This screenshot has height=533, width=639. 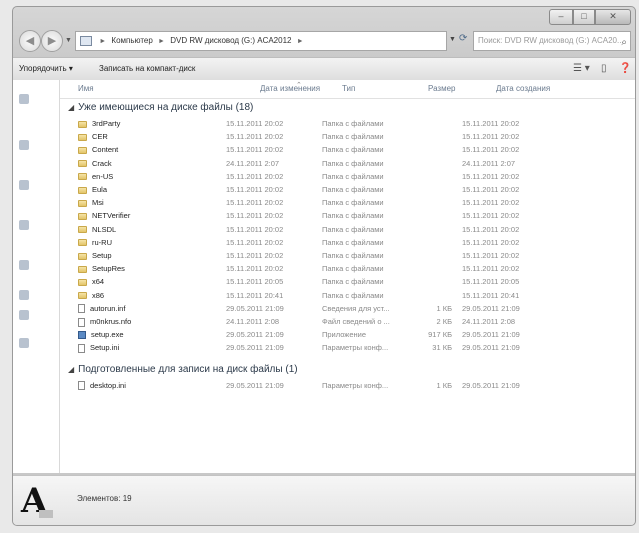 I want to click on burn-to-disc-button: Записать на компакт-диск, so click(x=147, y=69).